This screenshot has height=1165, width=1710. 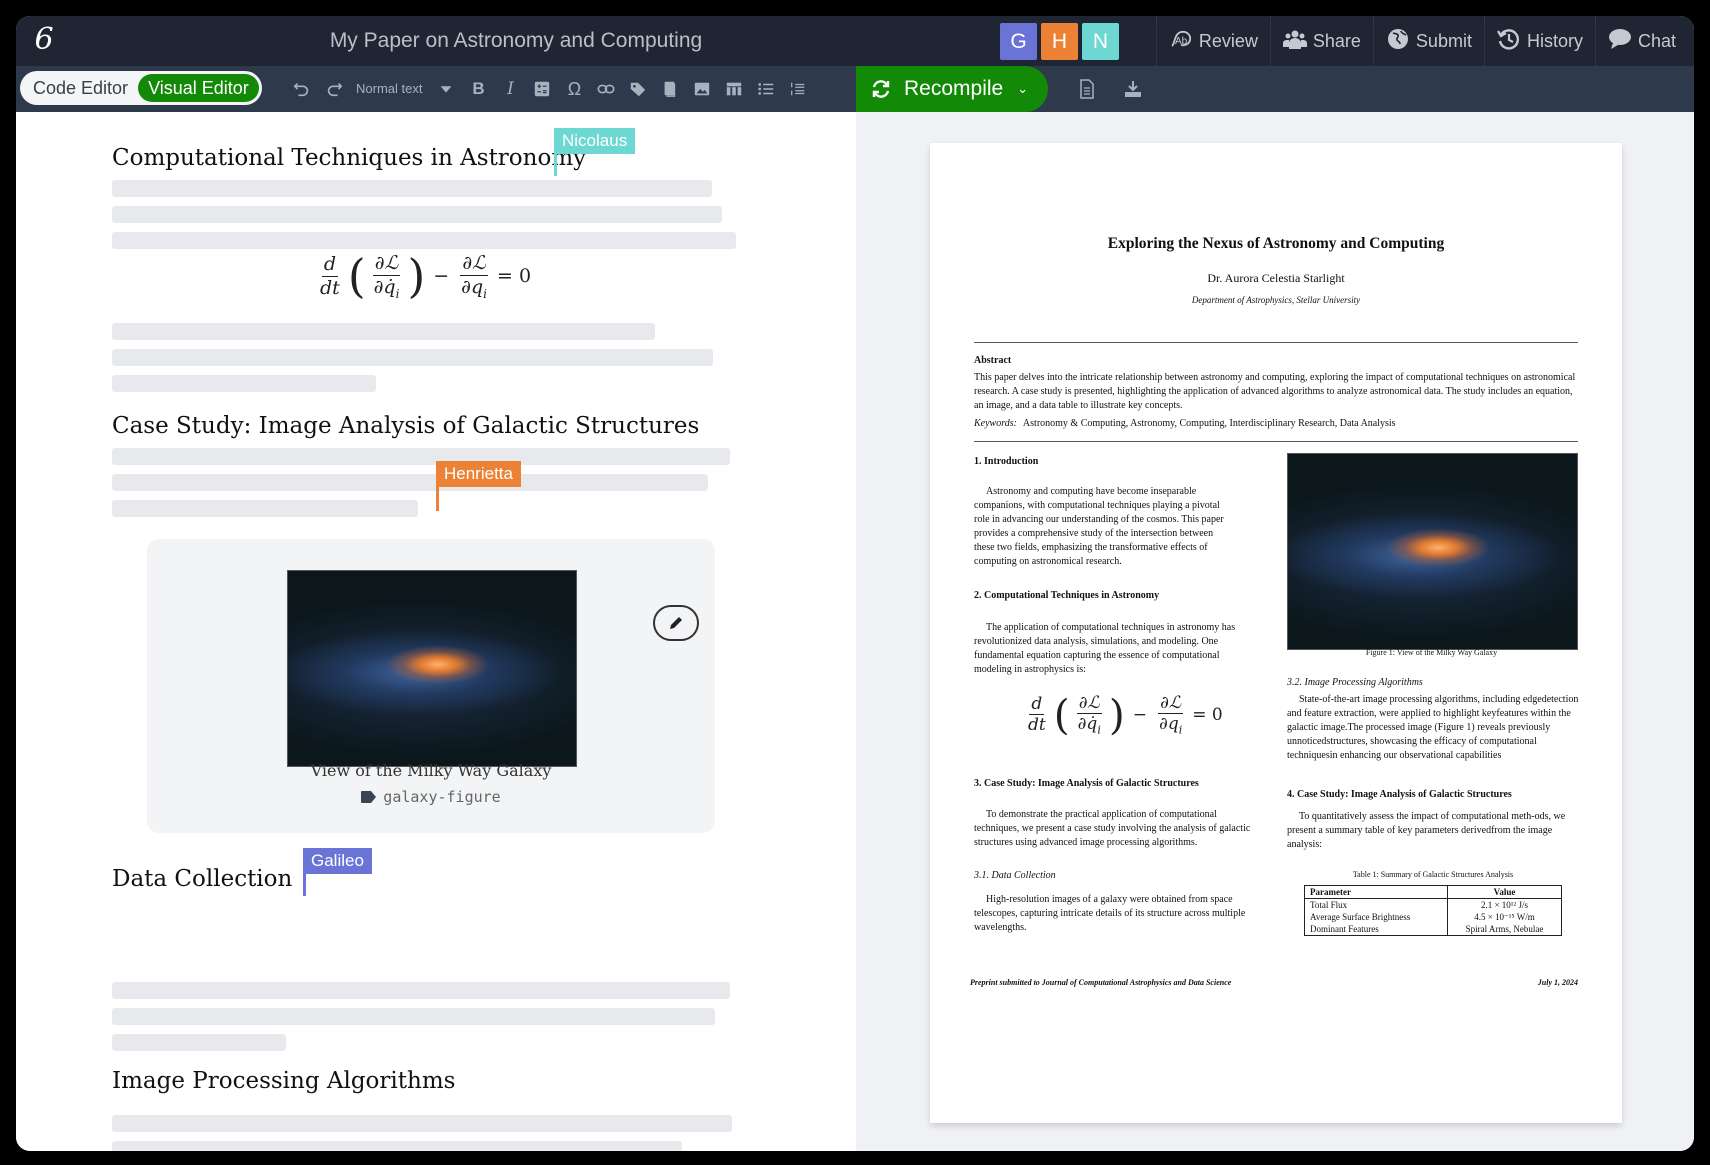 I want to click on text-style-dropdown-button, so click(x=446, y=89).